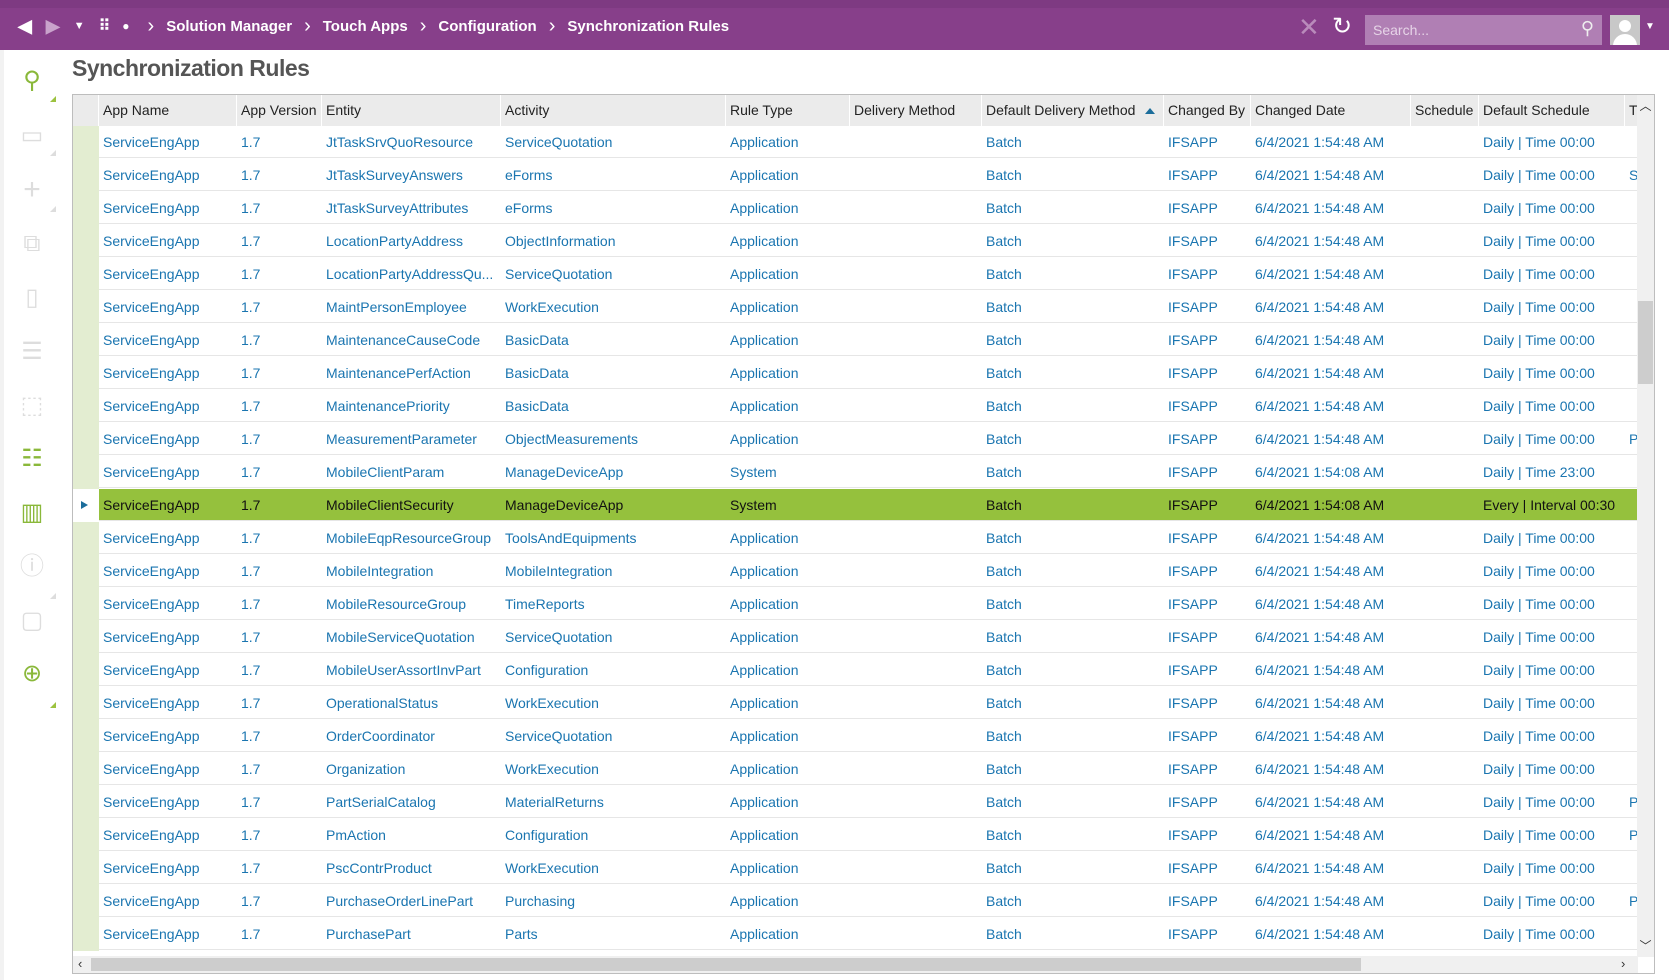 This screenshot has width=1669, height=980. Describe the element at coordinates (32, 81) in the screenshot. I see `search-icon: ⚲` at that location.